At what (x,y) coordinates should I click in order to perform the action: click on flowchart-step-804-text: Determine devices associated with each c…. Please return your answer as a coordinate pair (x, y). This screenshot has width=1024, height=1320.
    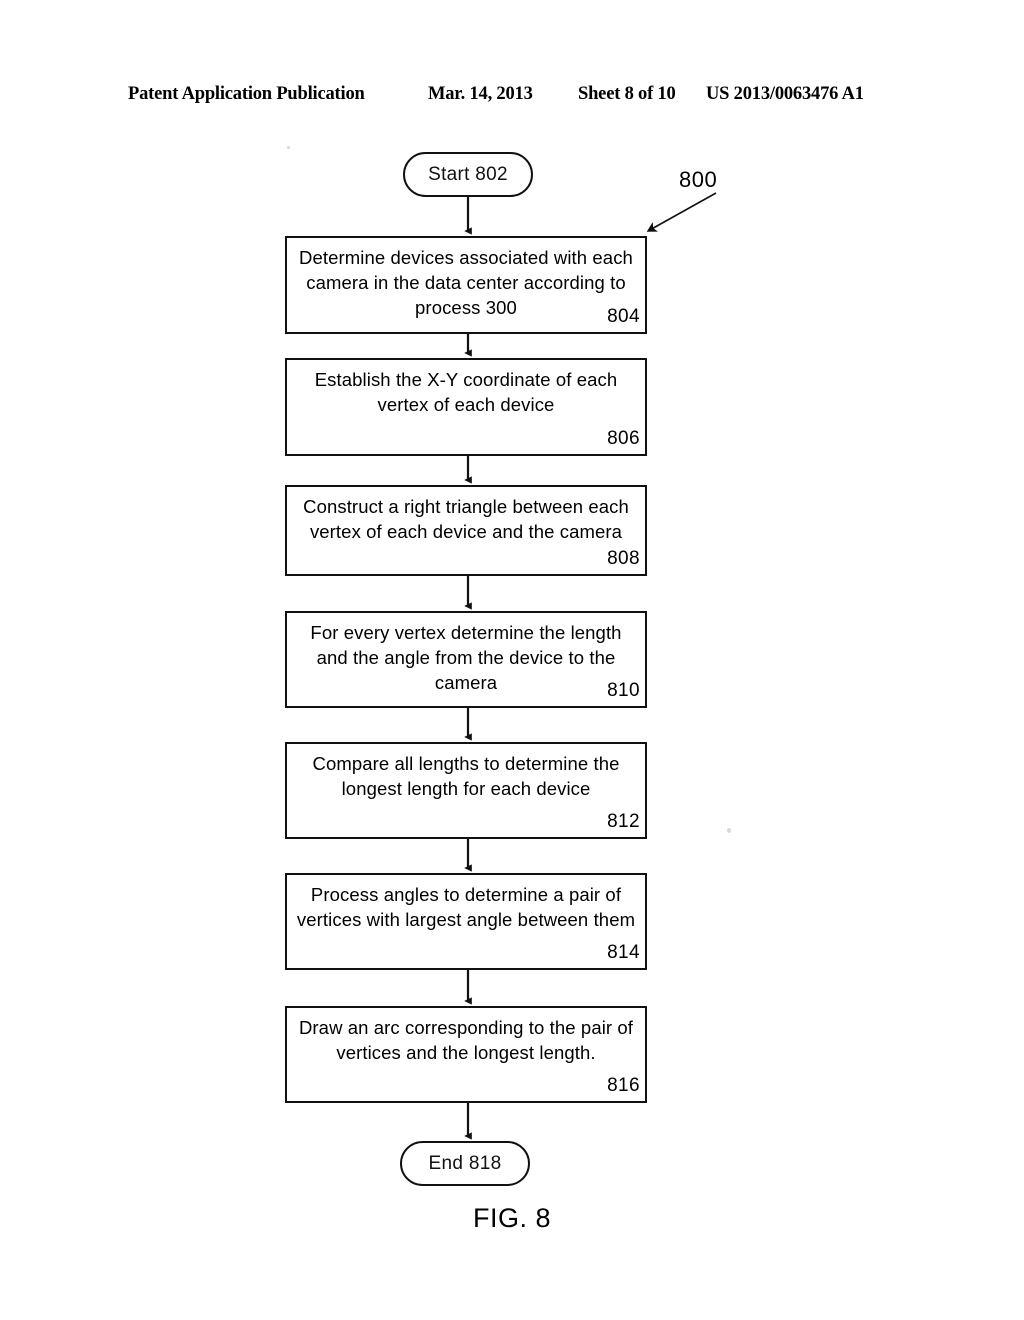
    Looking at the image, I should click on (466, 282).